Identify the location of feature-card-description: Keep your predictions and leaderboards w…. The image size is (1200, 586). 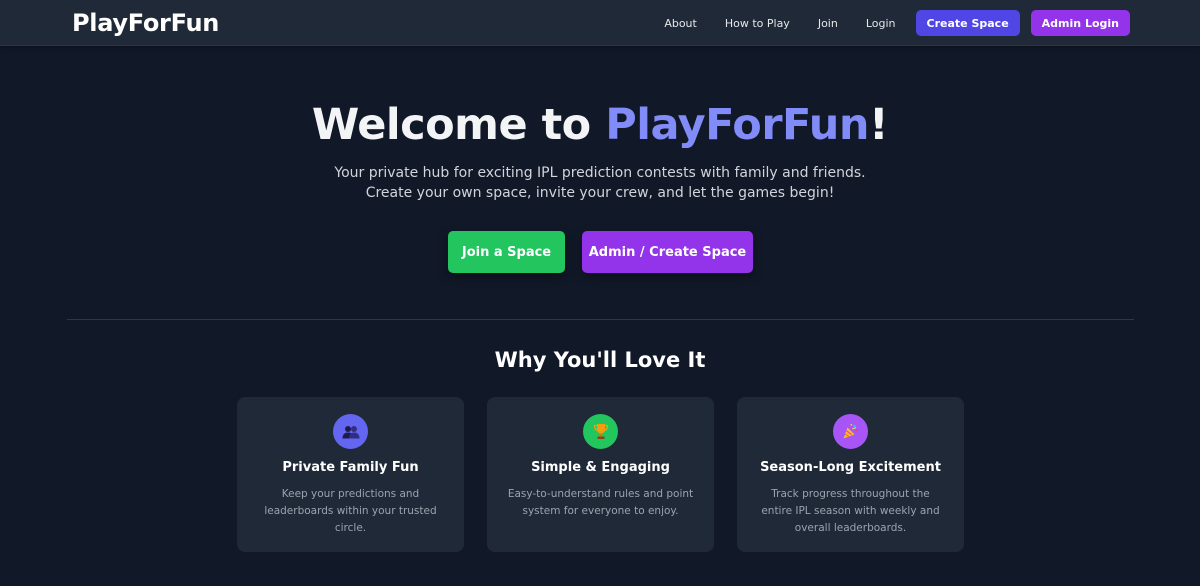
(350, 511).